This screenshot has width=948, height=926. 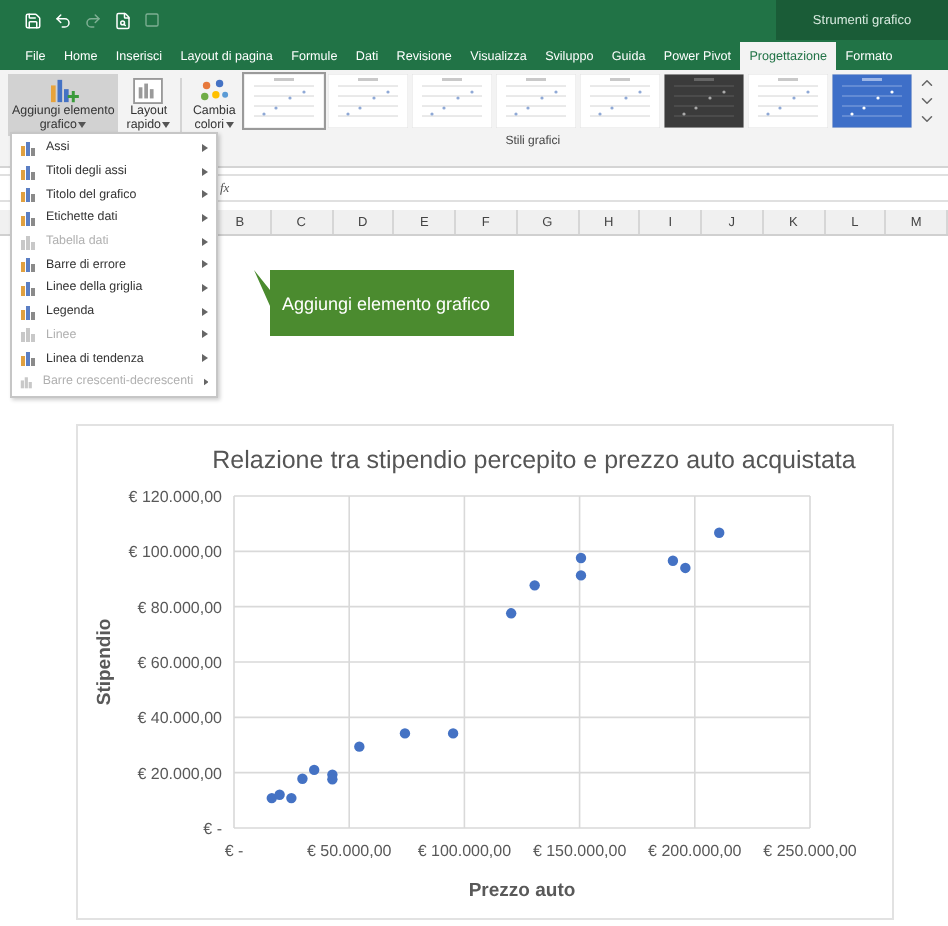 I want to click on y-axis-title: Stipendio, so click(x=105, y=662).